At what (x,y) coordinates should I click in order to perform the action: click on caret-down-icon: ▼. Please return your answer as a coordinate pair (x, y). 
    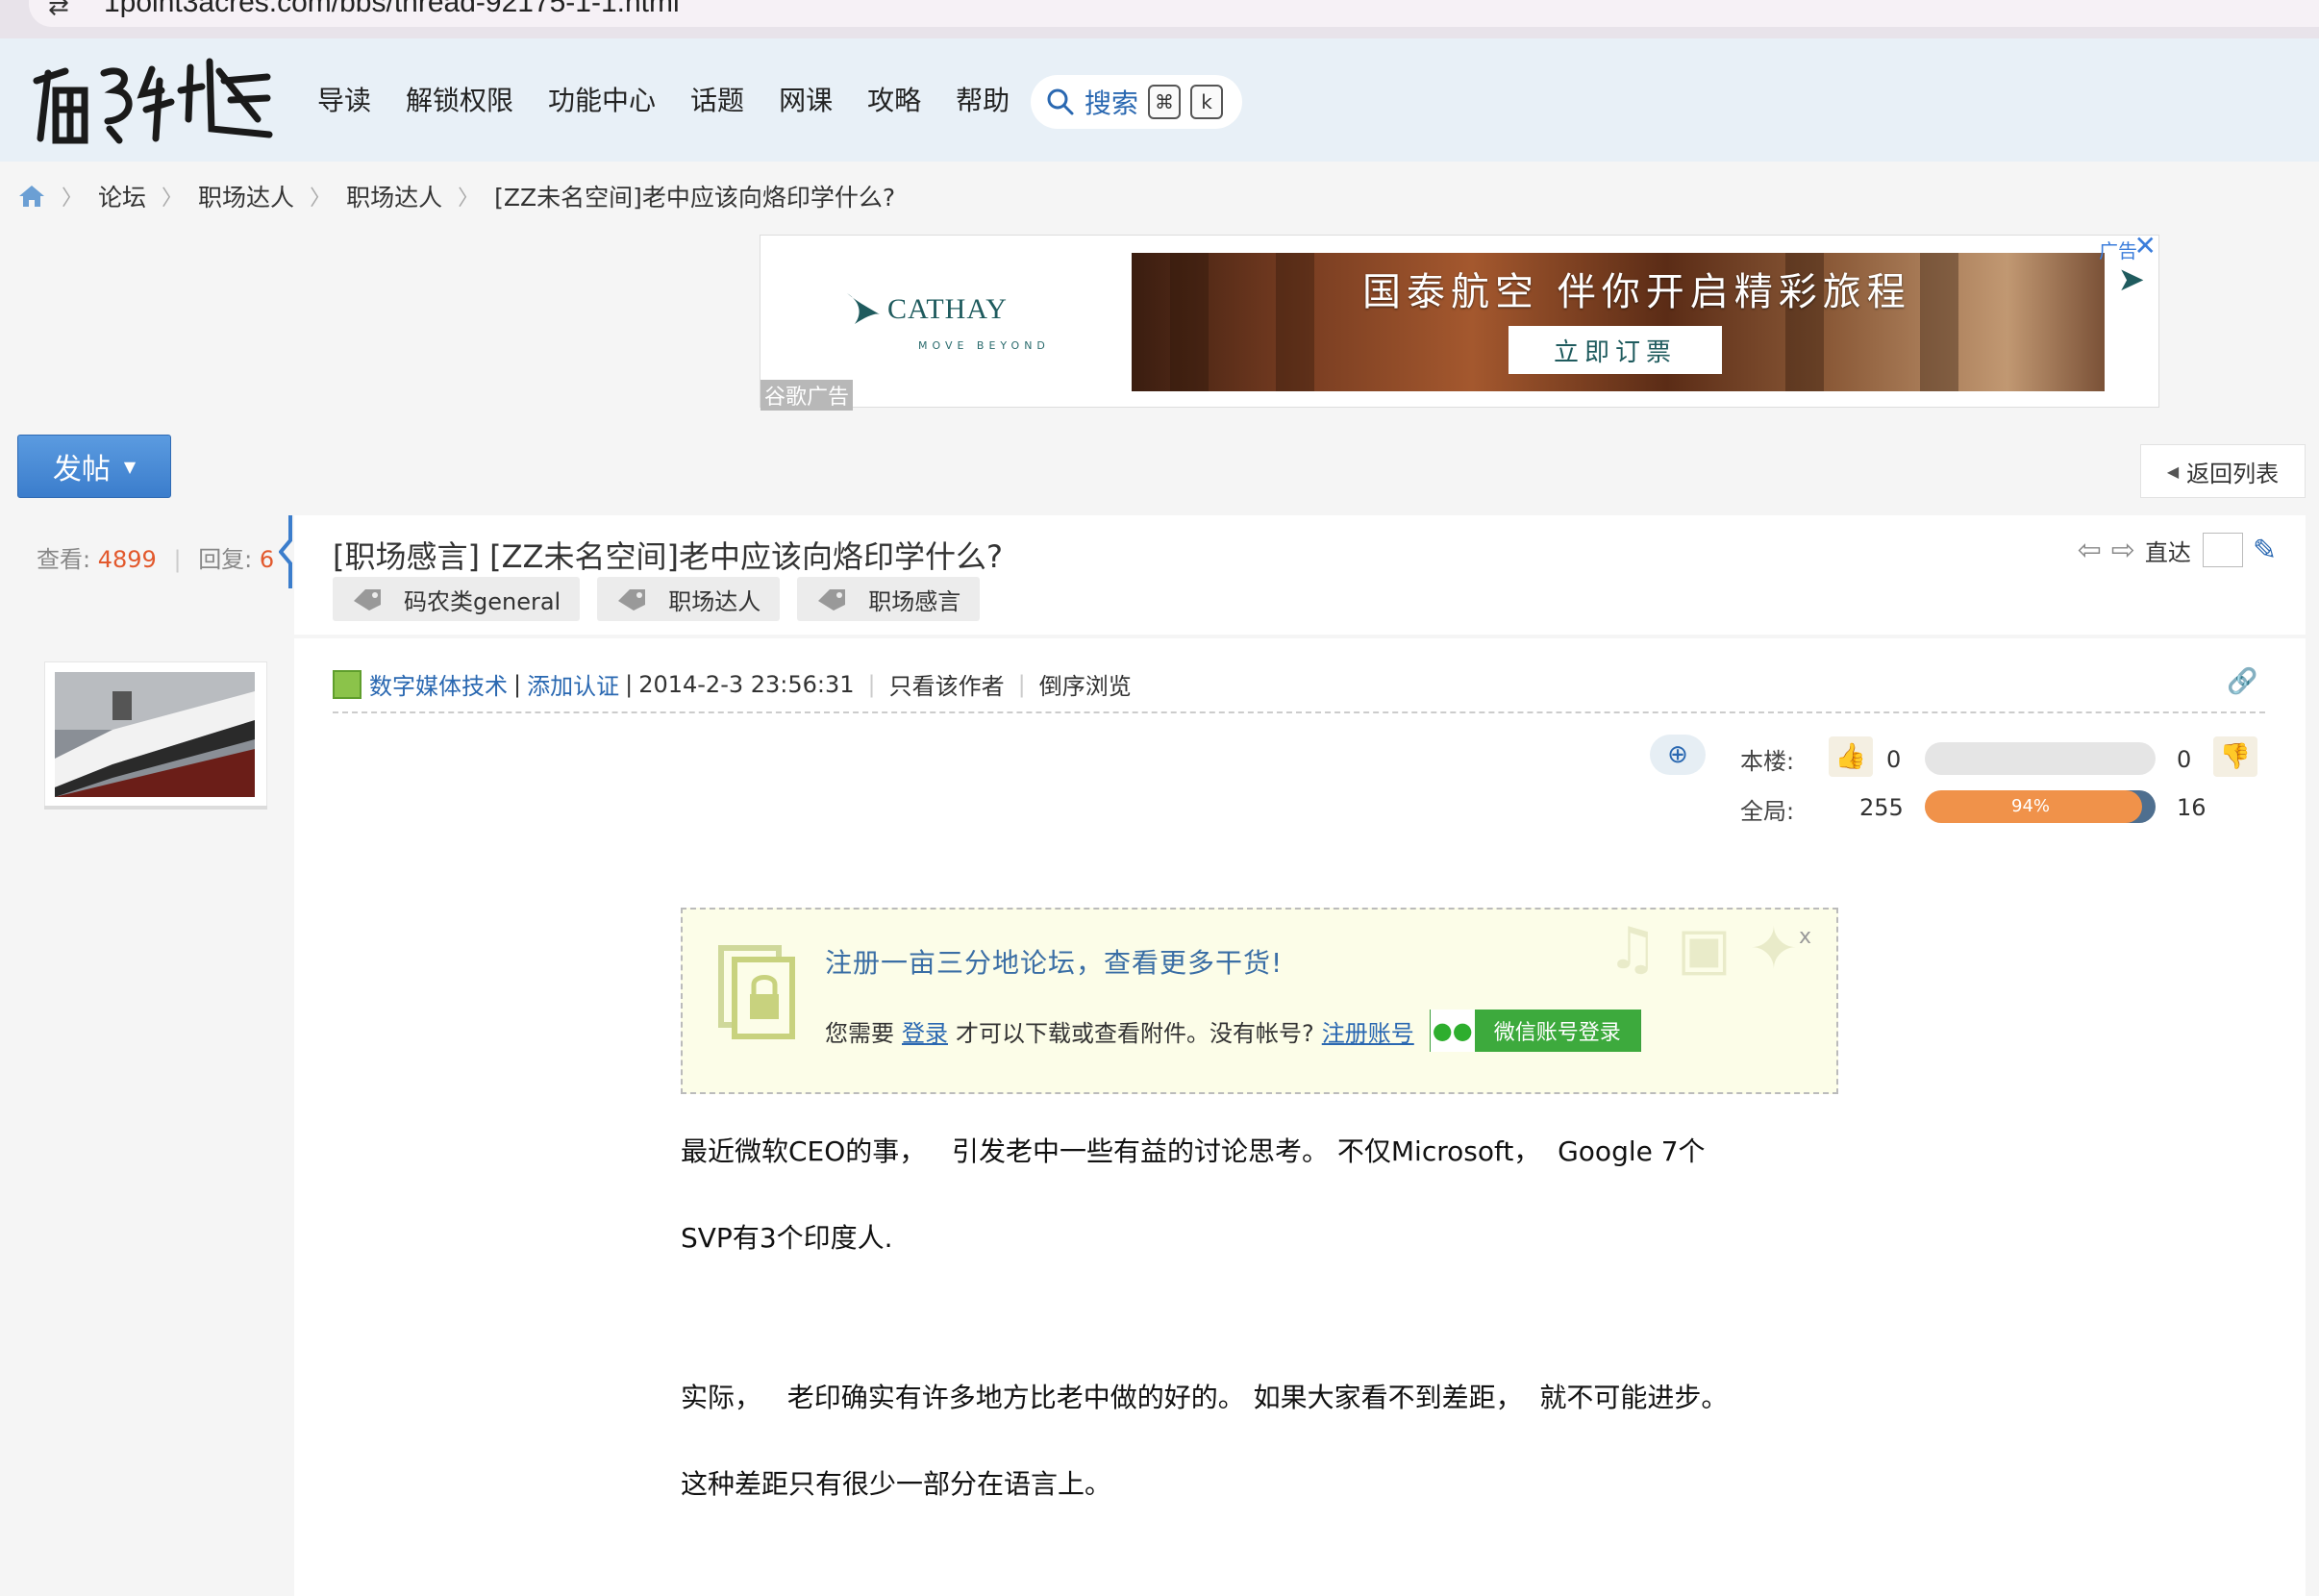
    Looking at the image, I should click on (130, 466).